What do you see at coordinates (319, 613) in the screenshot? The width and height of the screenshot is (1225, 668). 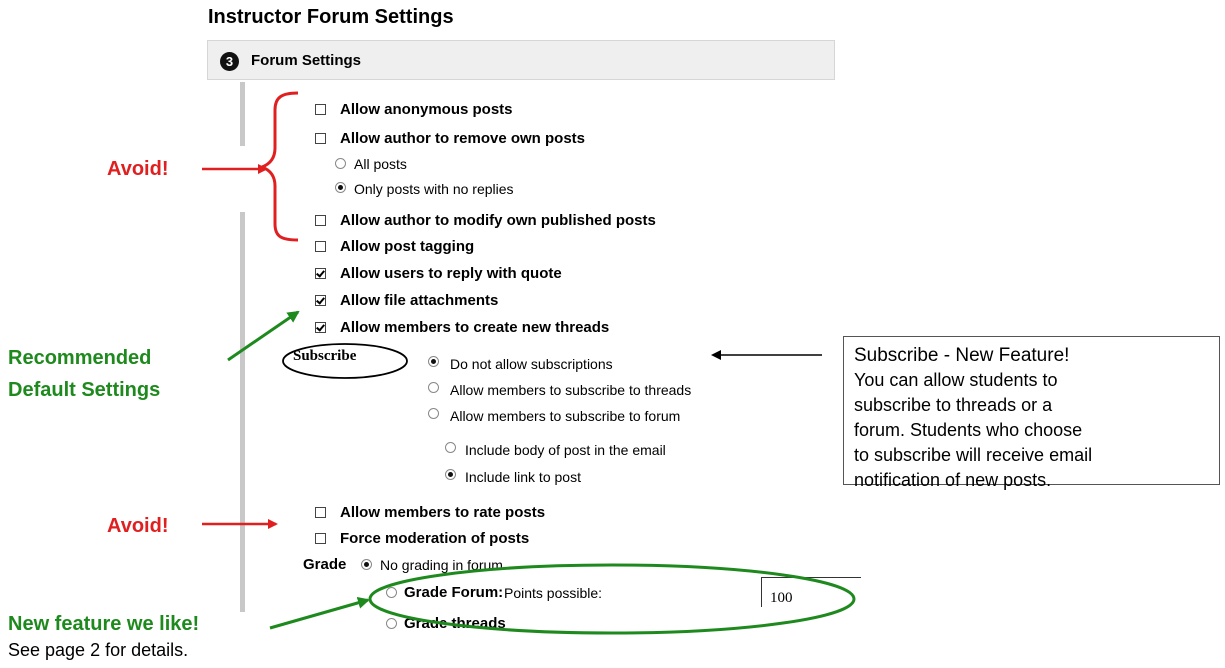 I see `new-feature-arrow` at bounding box center [319, 613].